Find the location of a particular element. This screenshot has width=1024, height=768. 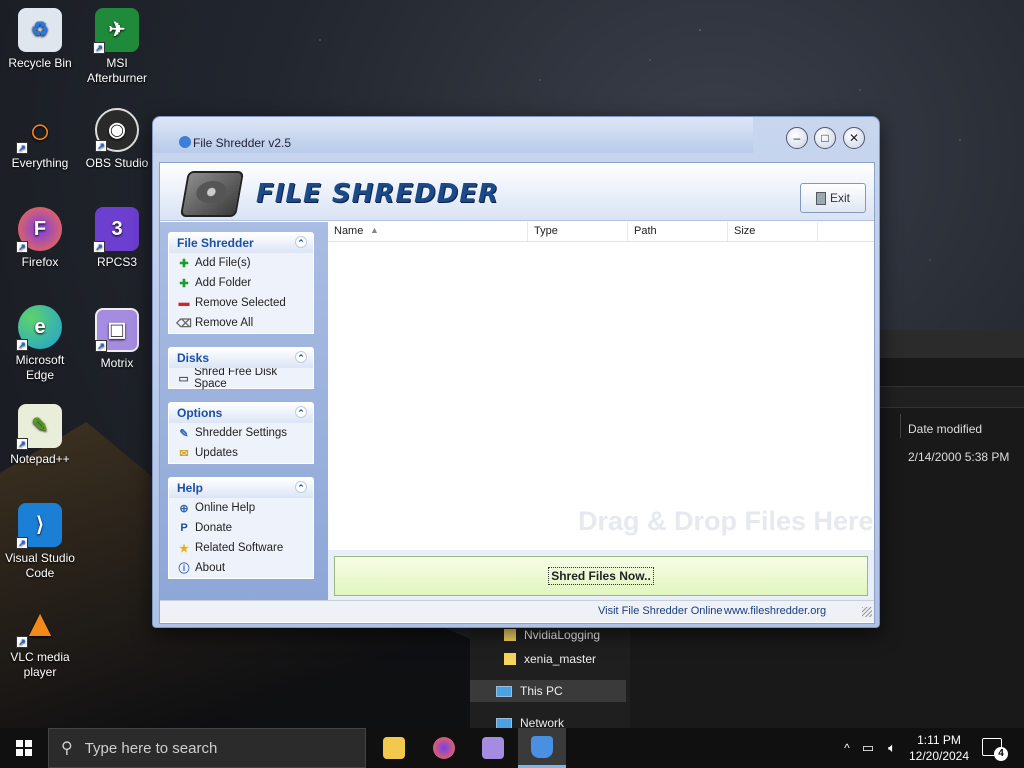

desktop-icon-vscode: ⟩ ↗ Visual Studio Code is located at coordinates (40, 542).